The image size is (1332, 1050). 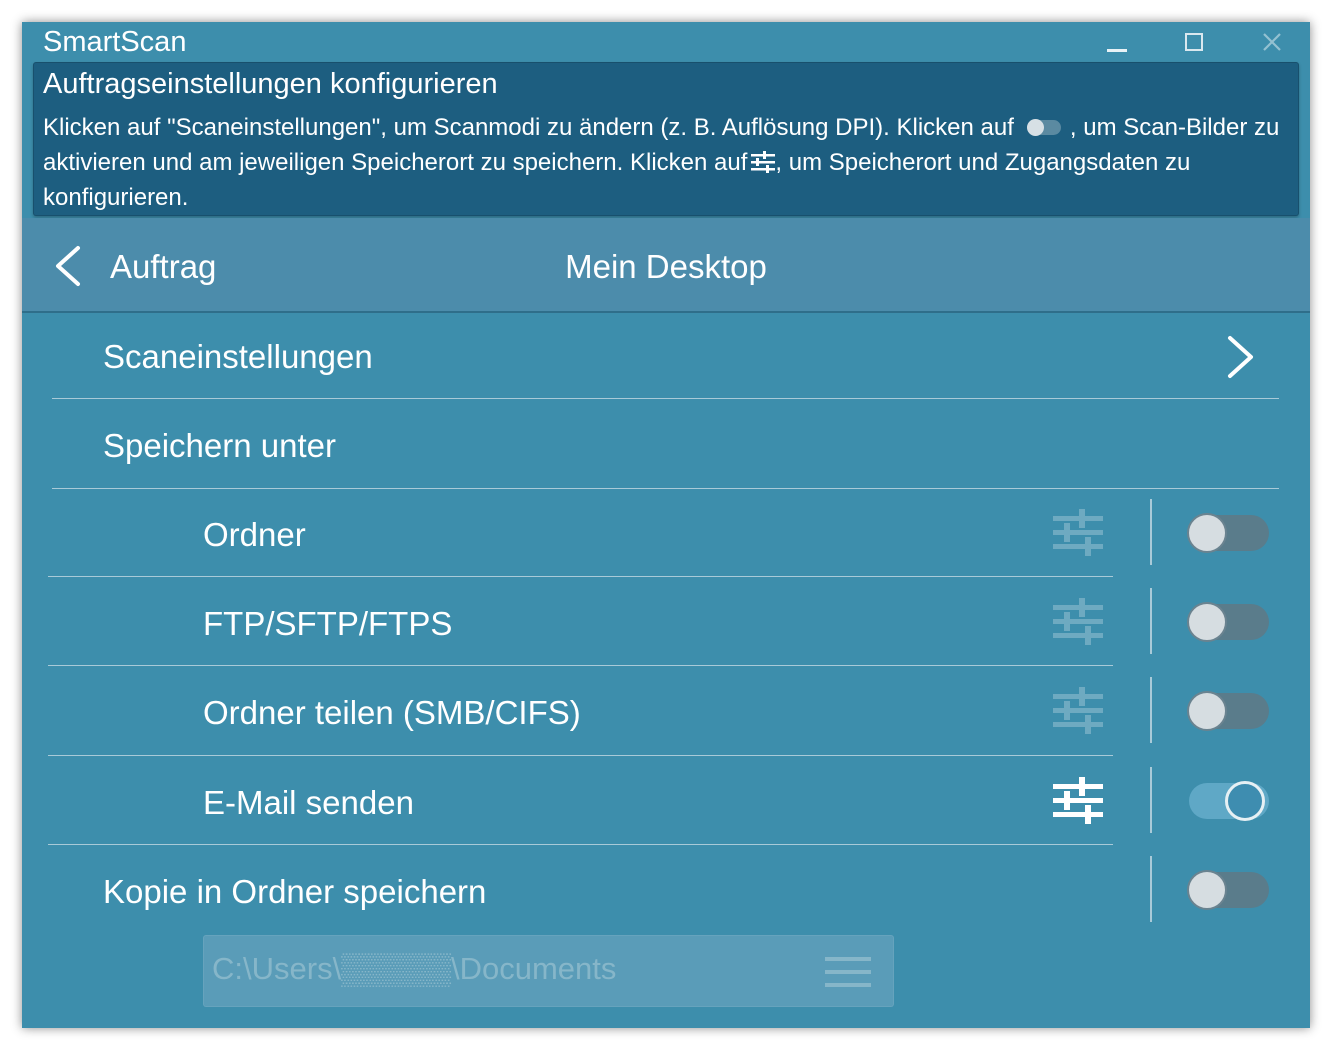 What do you see at coordinates (1229, 533) in the screenshot?
I see `toggle-folder` at bounding box center [1229, 533].